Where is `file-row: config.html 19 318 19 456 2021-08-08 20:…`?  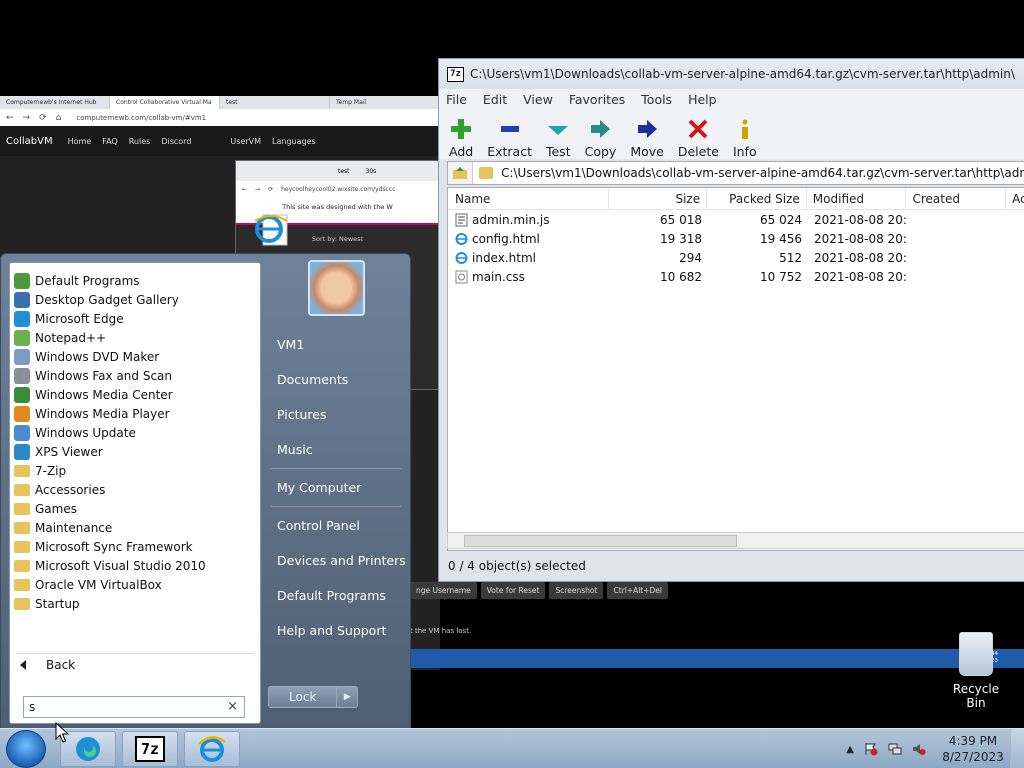 file-row: config.html 19 318 19 456 2021-08-08 20:… is located at coordinates (736, 238).